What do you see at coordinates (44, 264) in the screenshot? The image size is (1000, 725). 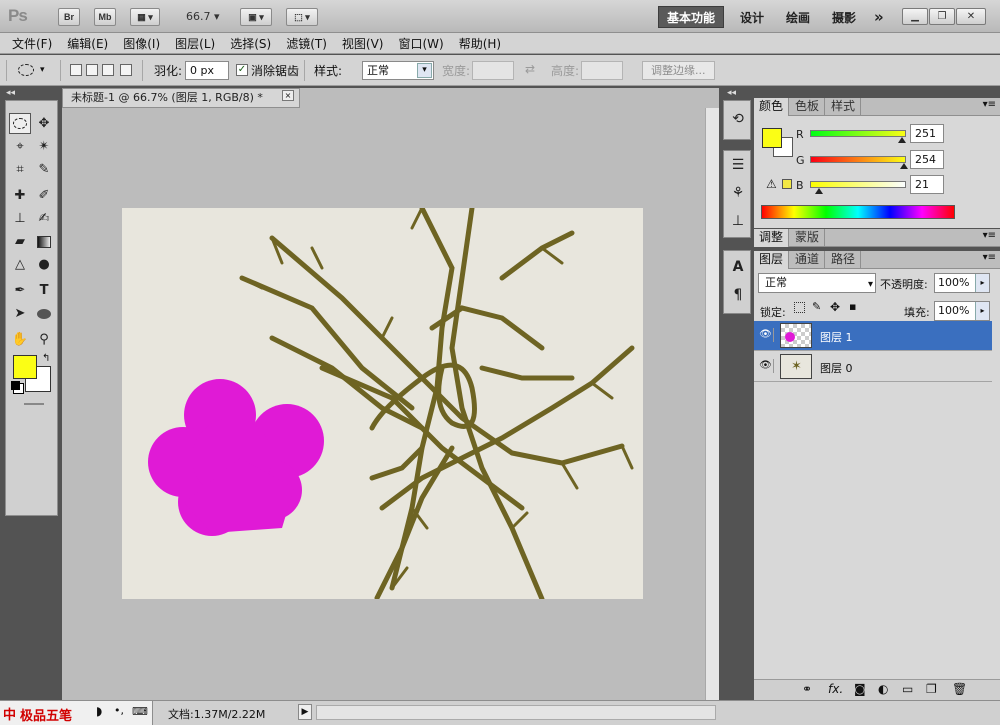 I see `dodge-tool: ●` at bounding box center [44, 264].